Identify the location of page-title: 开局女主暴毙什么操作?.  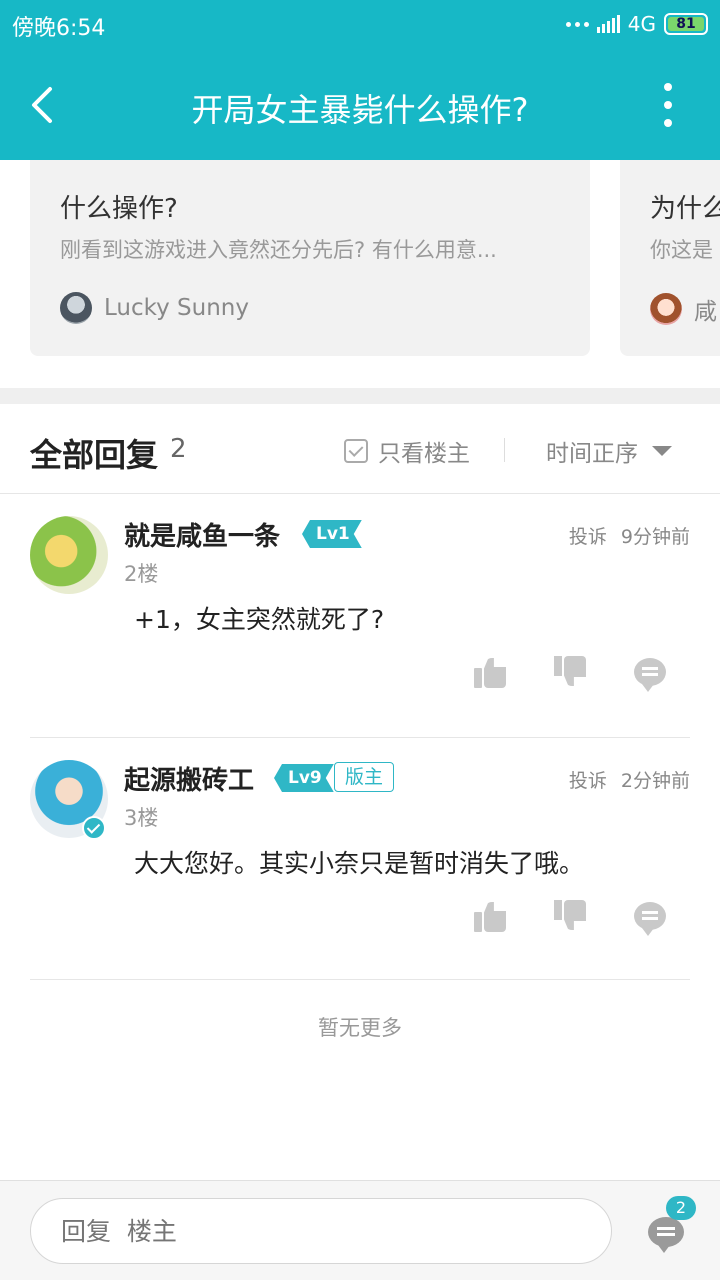
(360, 110).